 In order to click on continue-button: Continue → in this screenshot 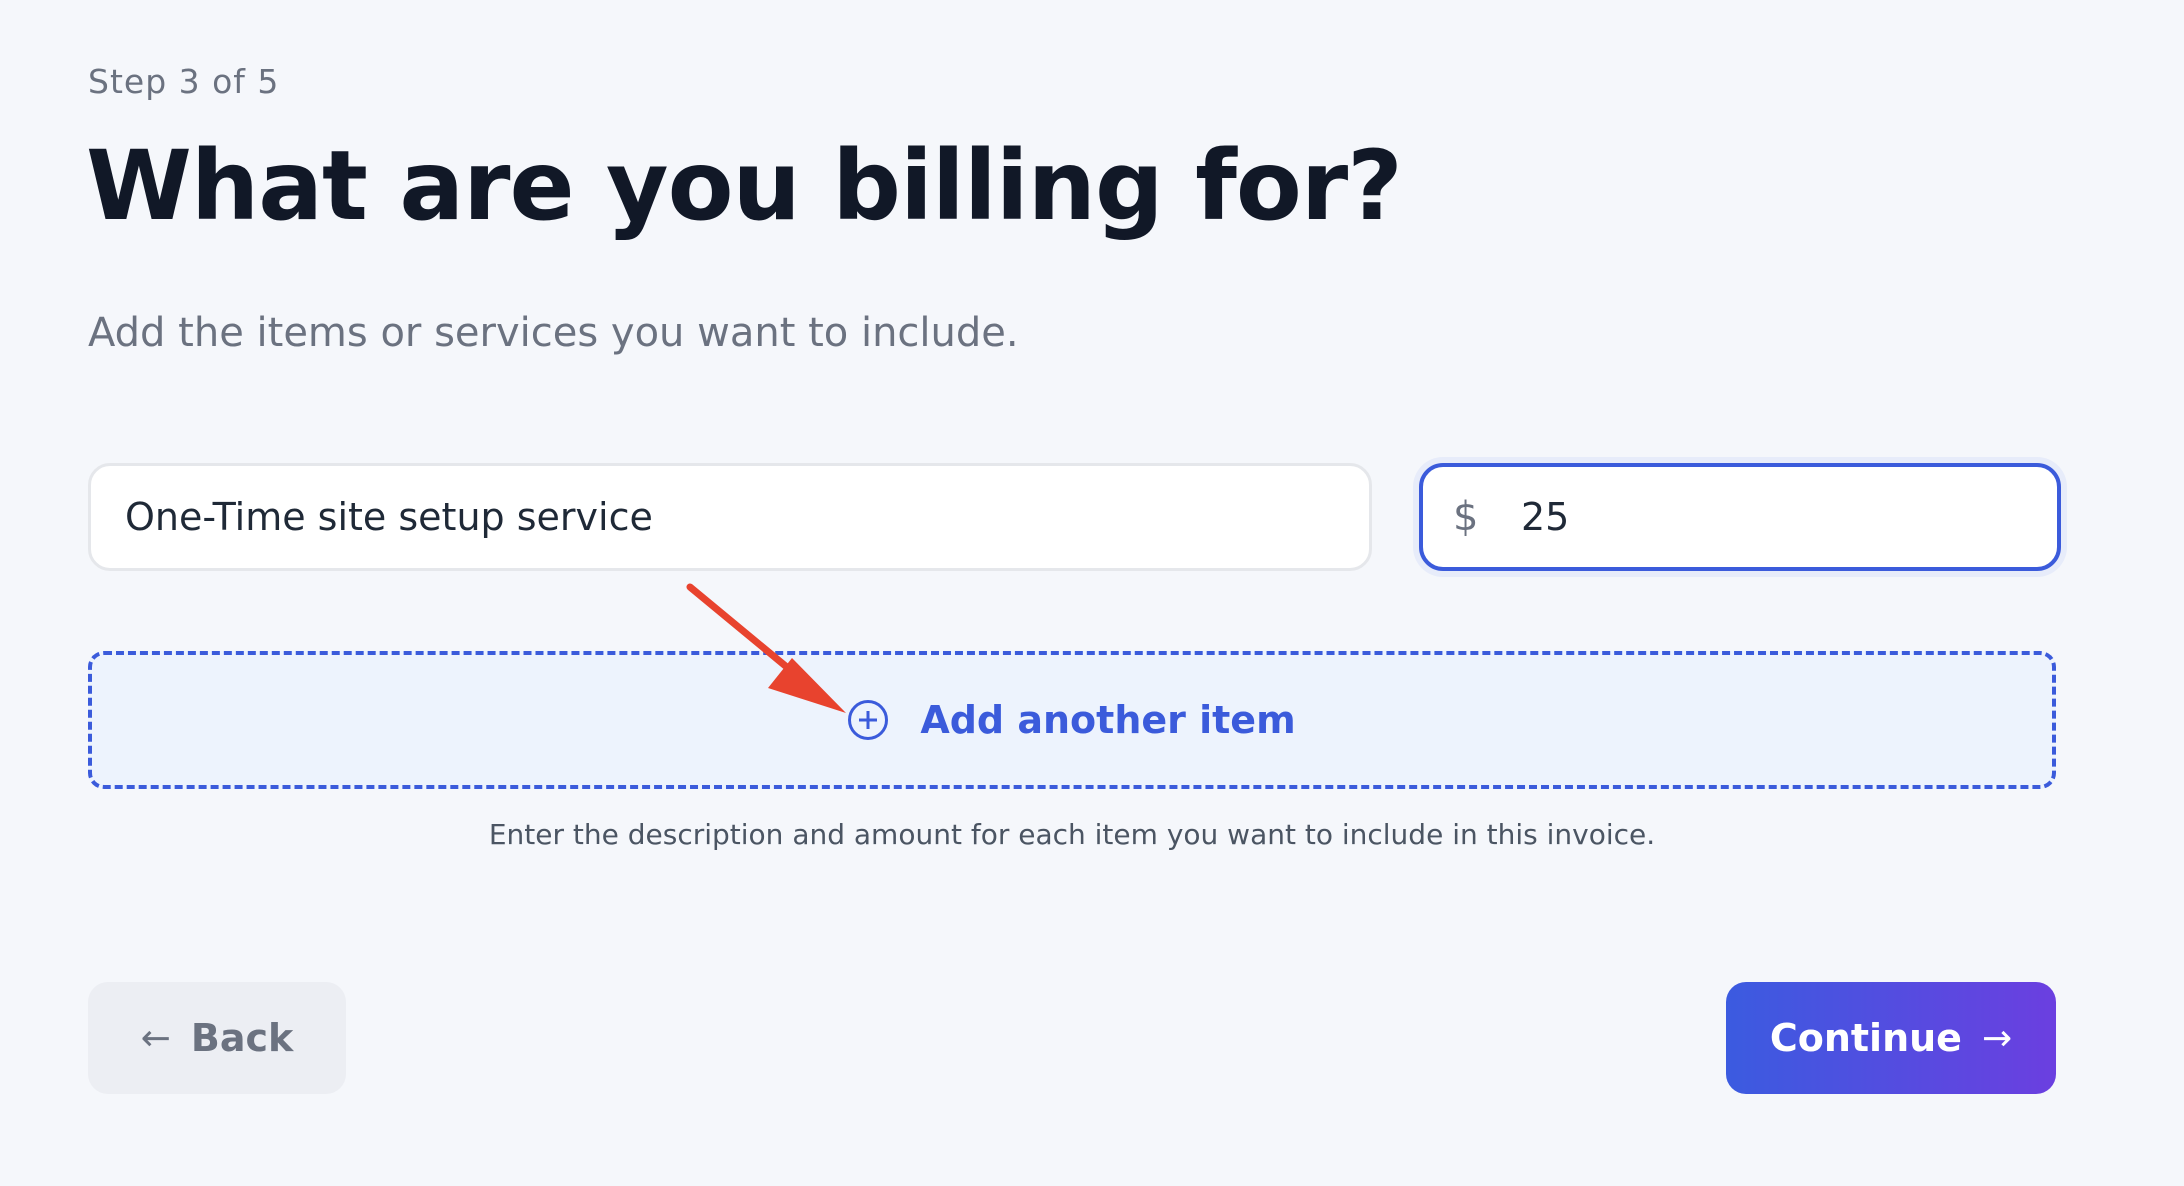, I will do `click(1891, 1038)`.